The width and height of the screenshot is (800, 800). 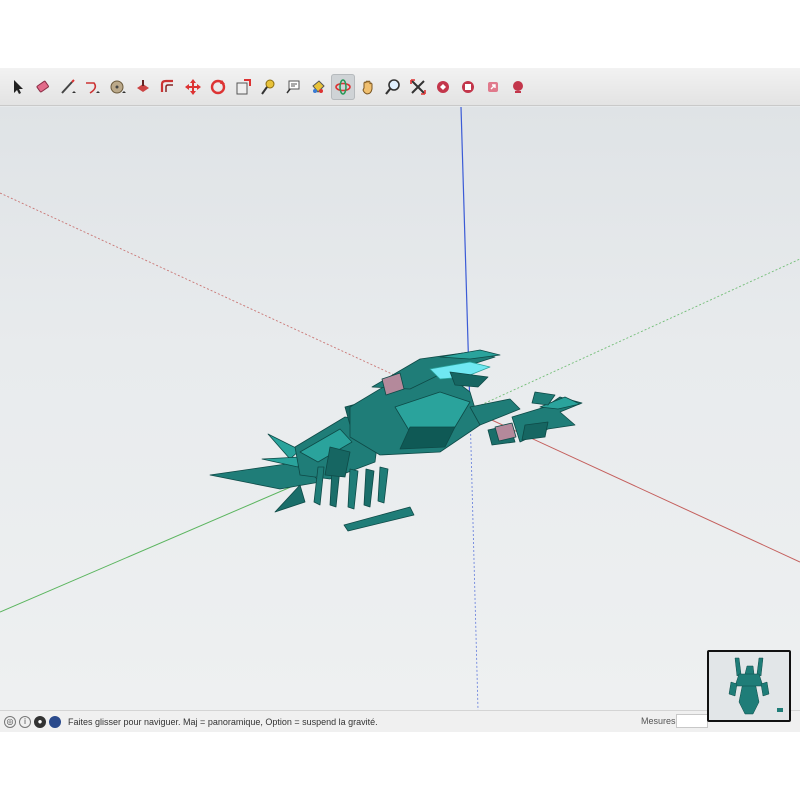 I want to click on extension-warehouse-tool-button, so click(x=468, y=87).